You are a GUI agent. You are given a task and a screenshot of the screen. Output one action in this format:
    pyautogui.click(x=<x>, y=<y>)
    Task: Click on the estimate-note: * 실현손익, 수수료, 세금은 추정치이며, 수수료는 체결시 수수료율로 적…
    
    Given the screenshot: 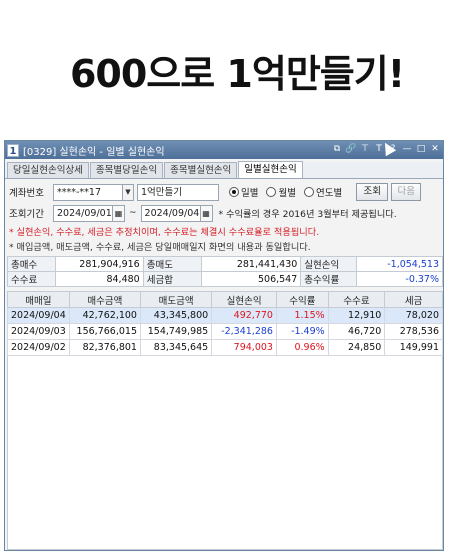 What is the action you would take?
    pyautogui.click(x=164, y=232)
    